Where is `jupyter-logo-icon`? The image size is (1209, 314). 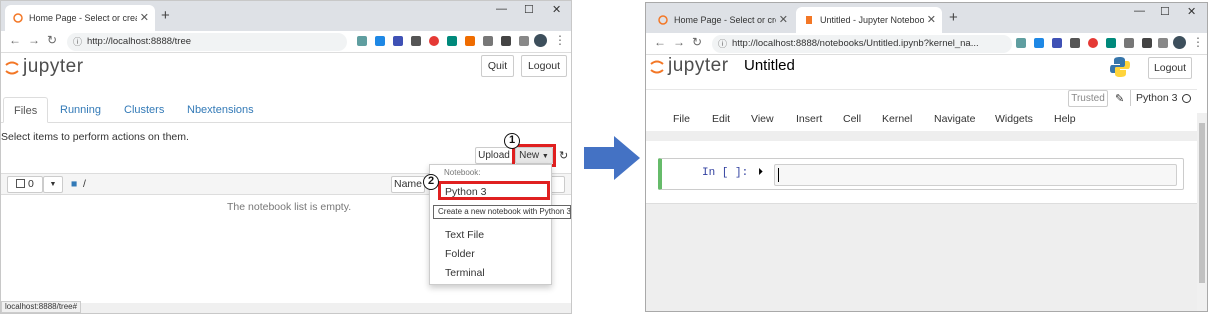 jupyter-logo-icon is located at coordinates (12, 68).